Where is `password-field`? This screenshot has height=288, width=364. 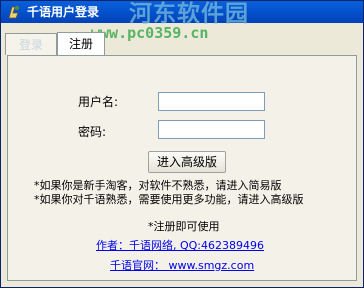
password-field is located at coordinates (211, 129).